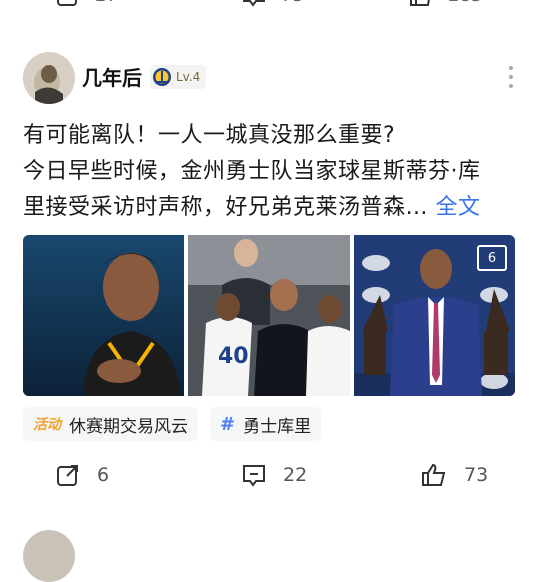 The width and height of the screenshot is (539, 582). What do you see at coordinates (188, 76) in the screenshot?
I see `level-text: Lv.4` at bounding box center [188, 76].